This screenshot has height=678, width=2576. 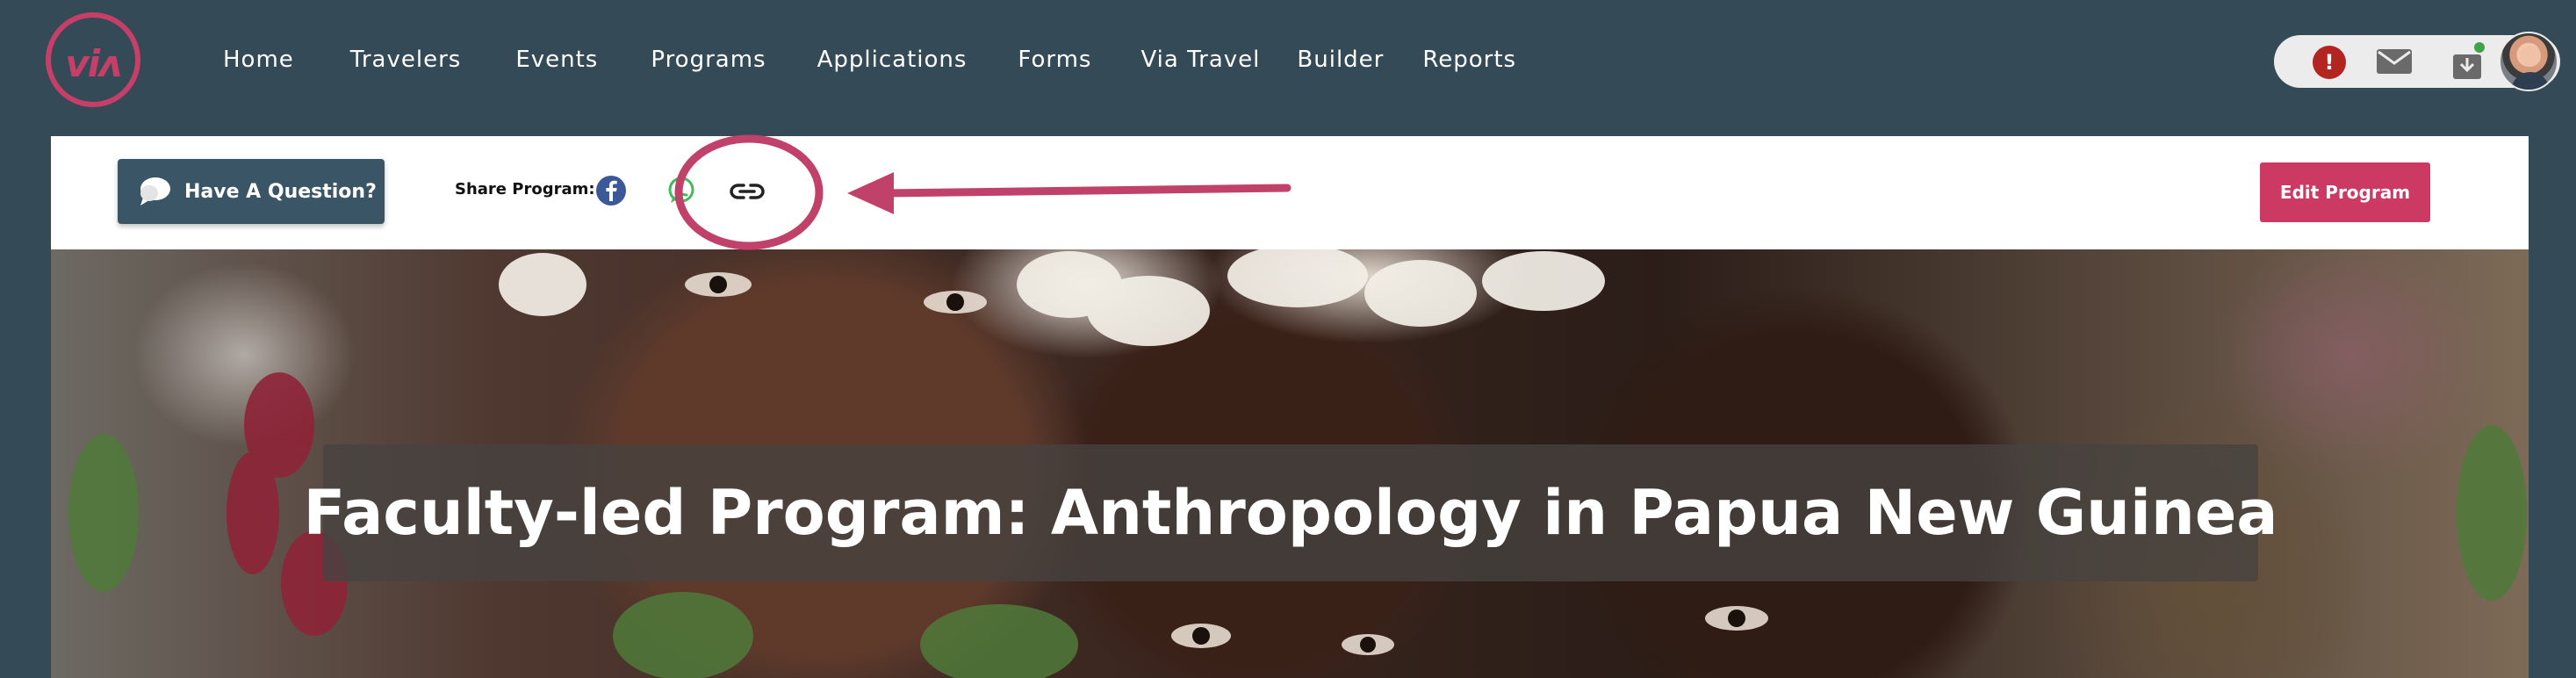 I want to click on alert-icon: !, so click(x=2329, y=62).